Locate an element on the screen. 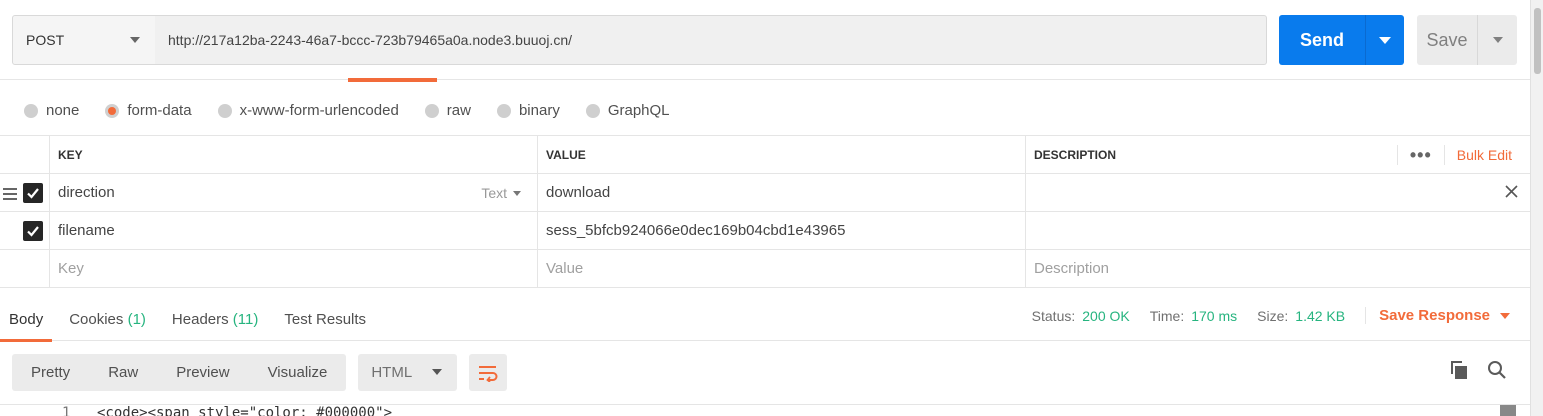  table-tools: ••• Bulk Edit is located at coordinates (1454, 155).